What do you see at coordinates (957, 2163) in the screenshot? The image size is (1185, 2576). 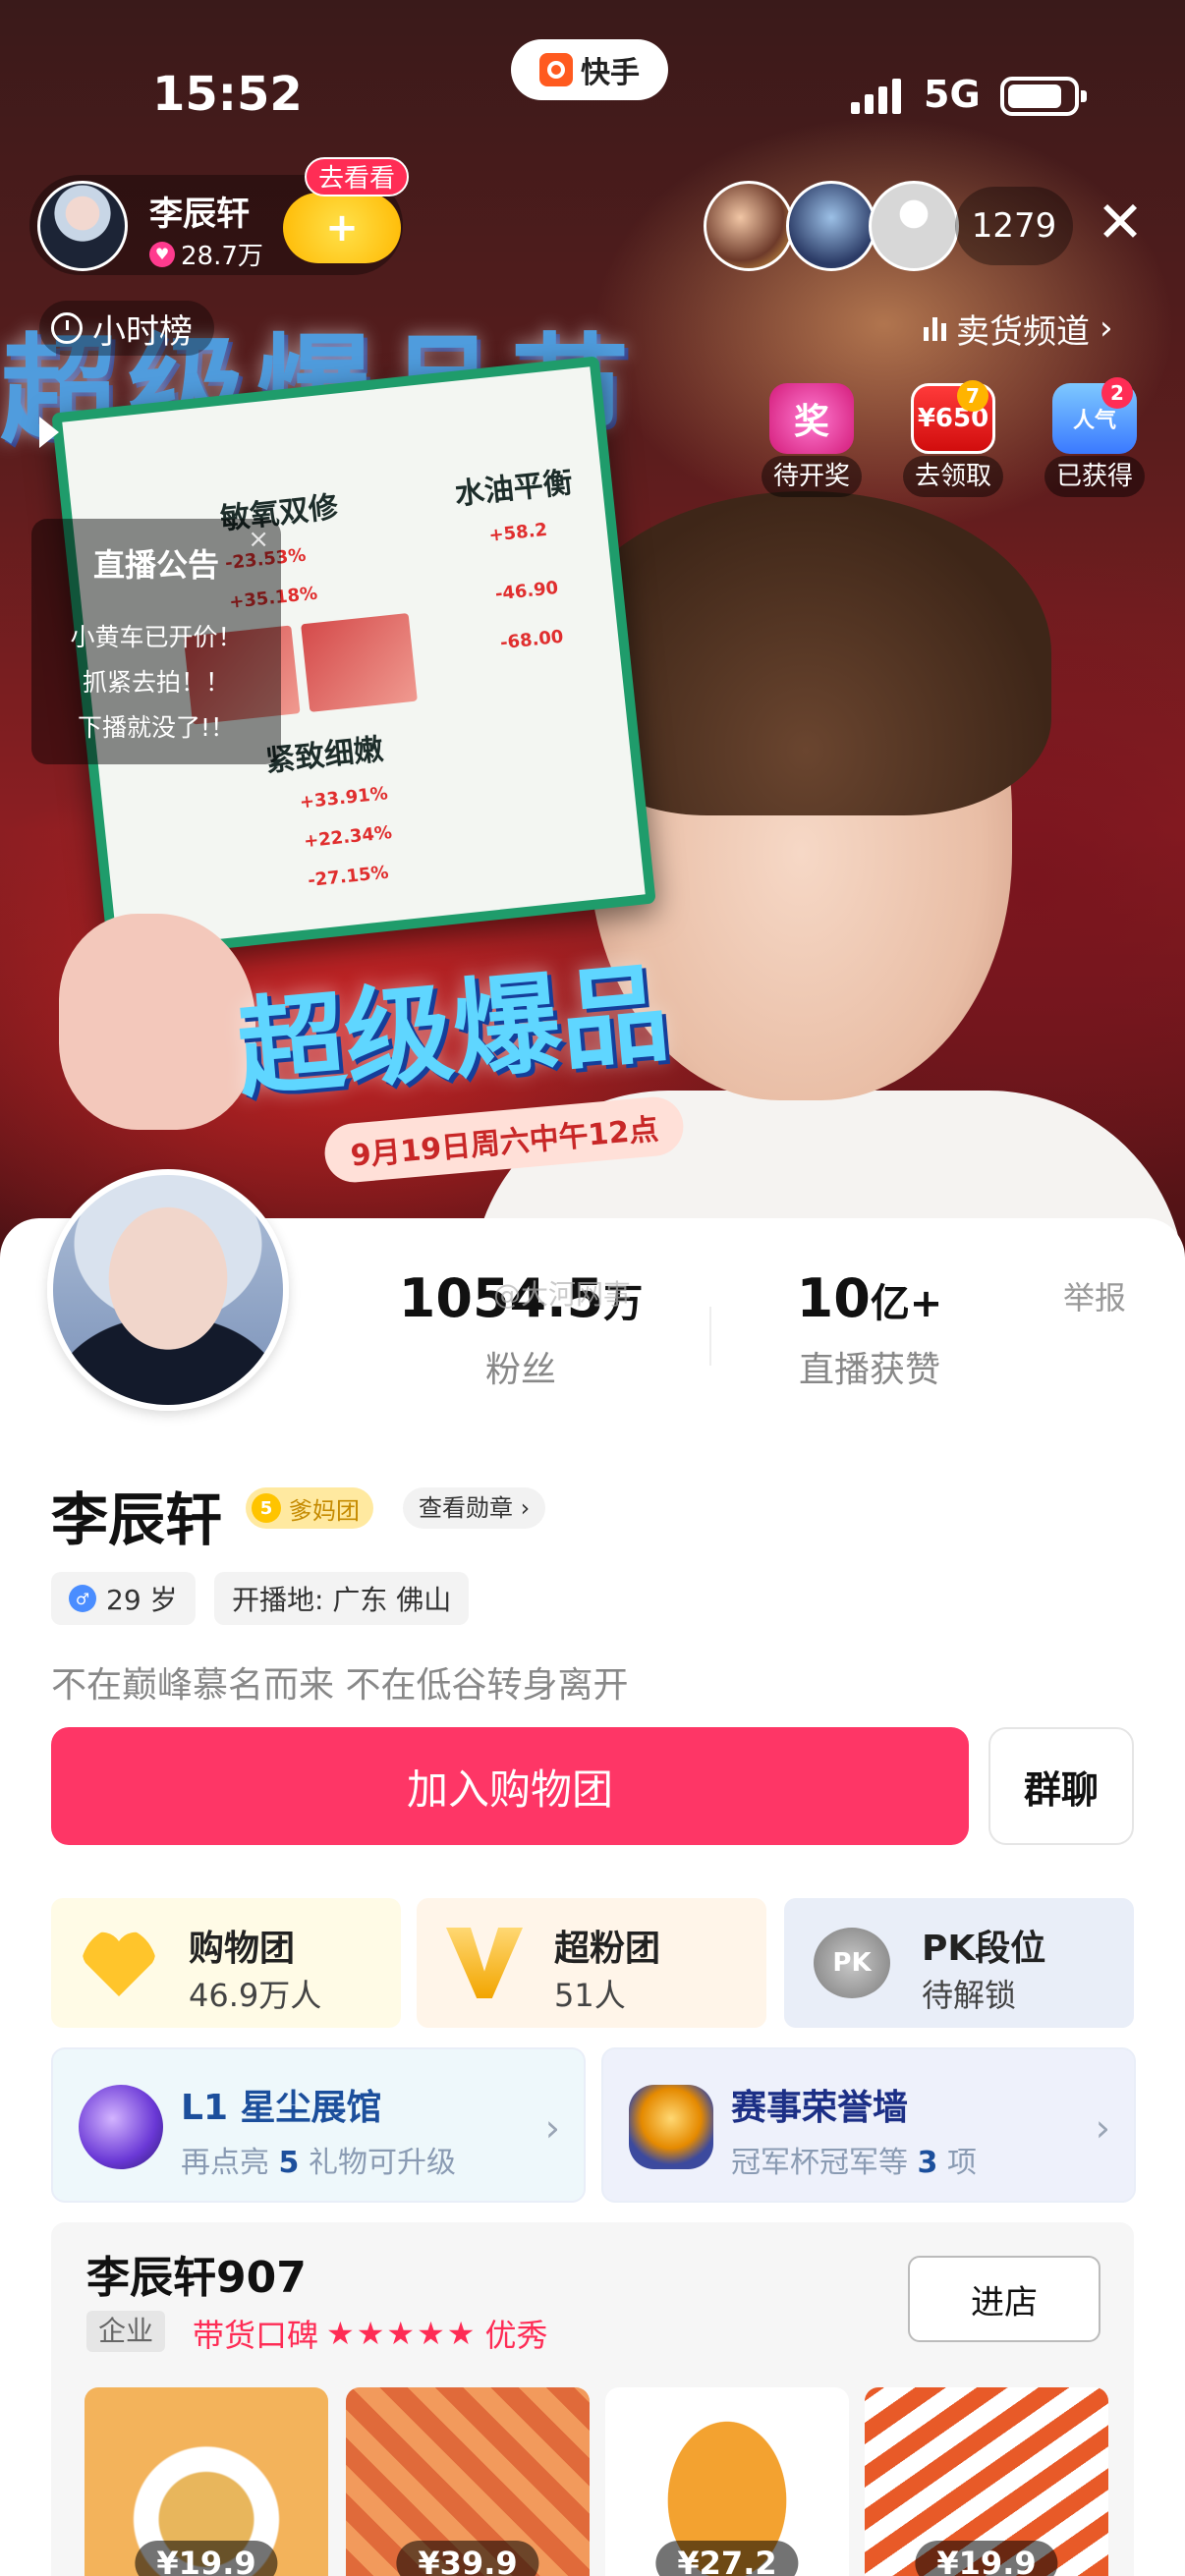 I see `honor-sub-text: 项` at bounding box center [957, 2163].